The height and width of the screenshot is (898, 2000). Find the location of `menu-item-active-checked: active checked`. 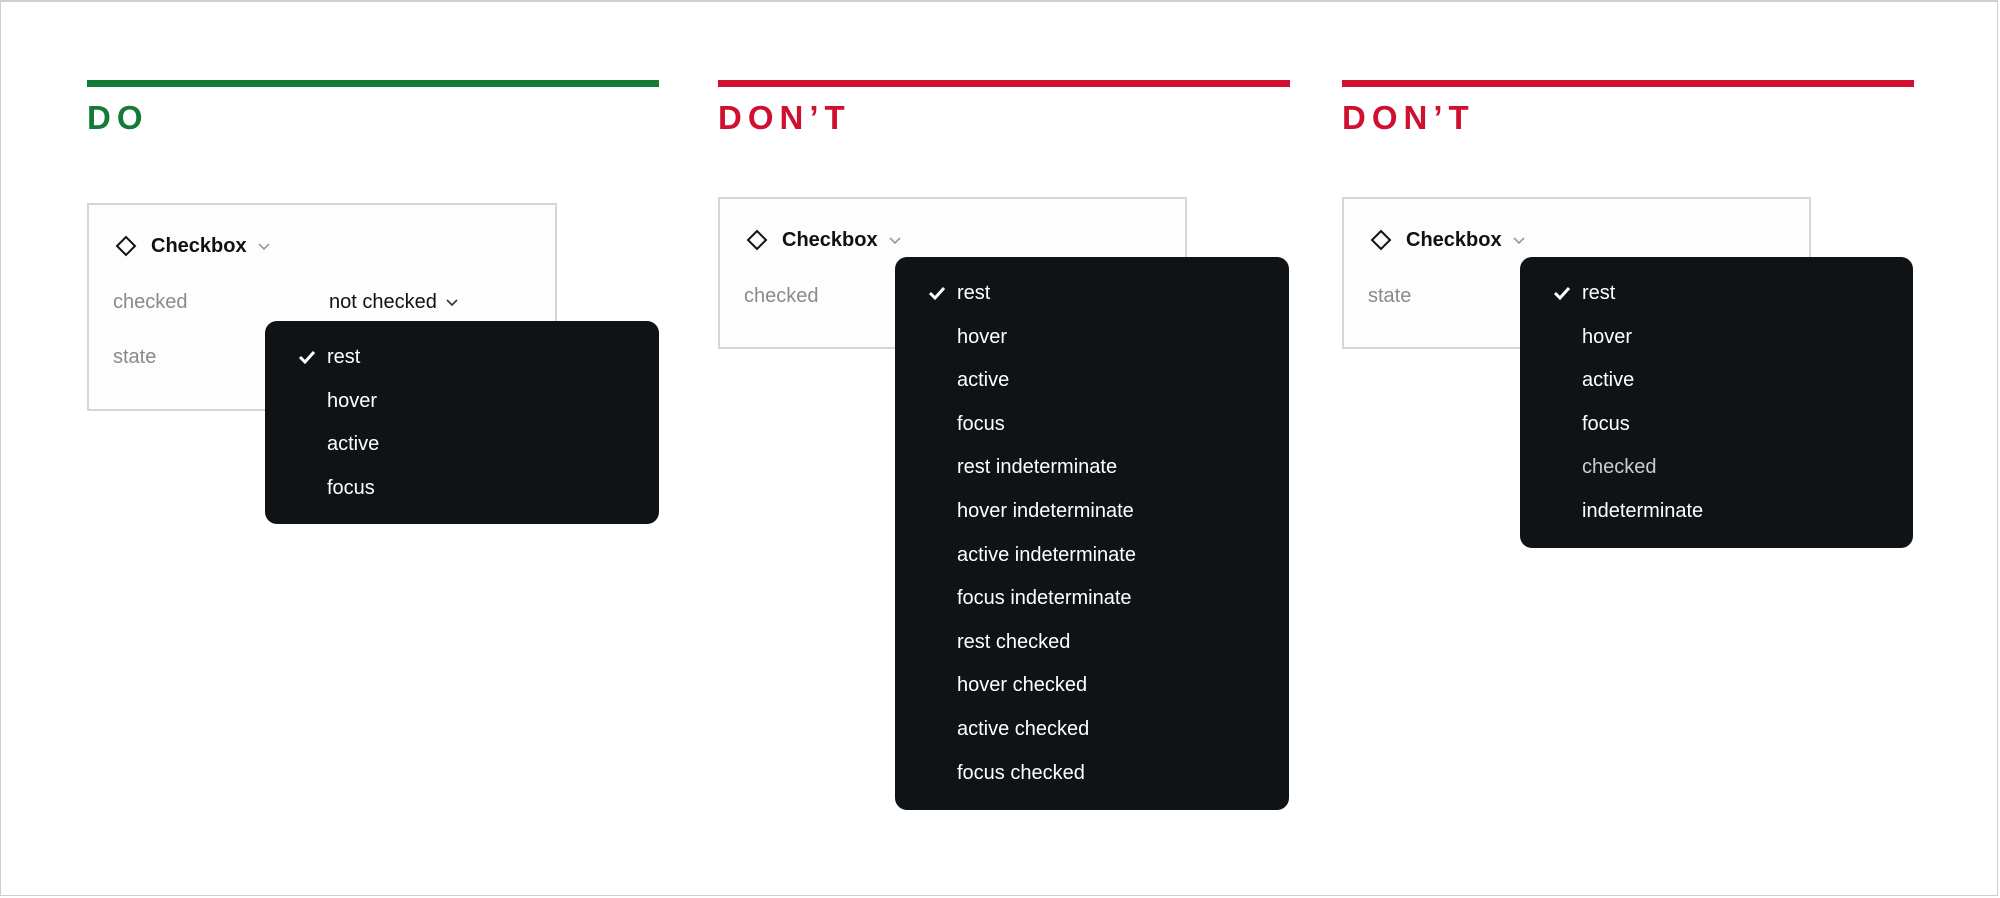

menu-item-active-checked: active checked is located at coordinates (1092, 733).